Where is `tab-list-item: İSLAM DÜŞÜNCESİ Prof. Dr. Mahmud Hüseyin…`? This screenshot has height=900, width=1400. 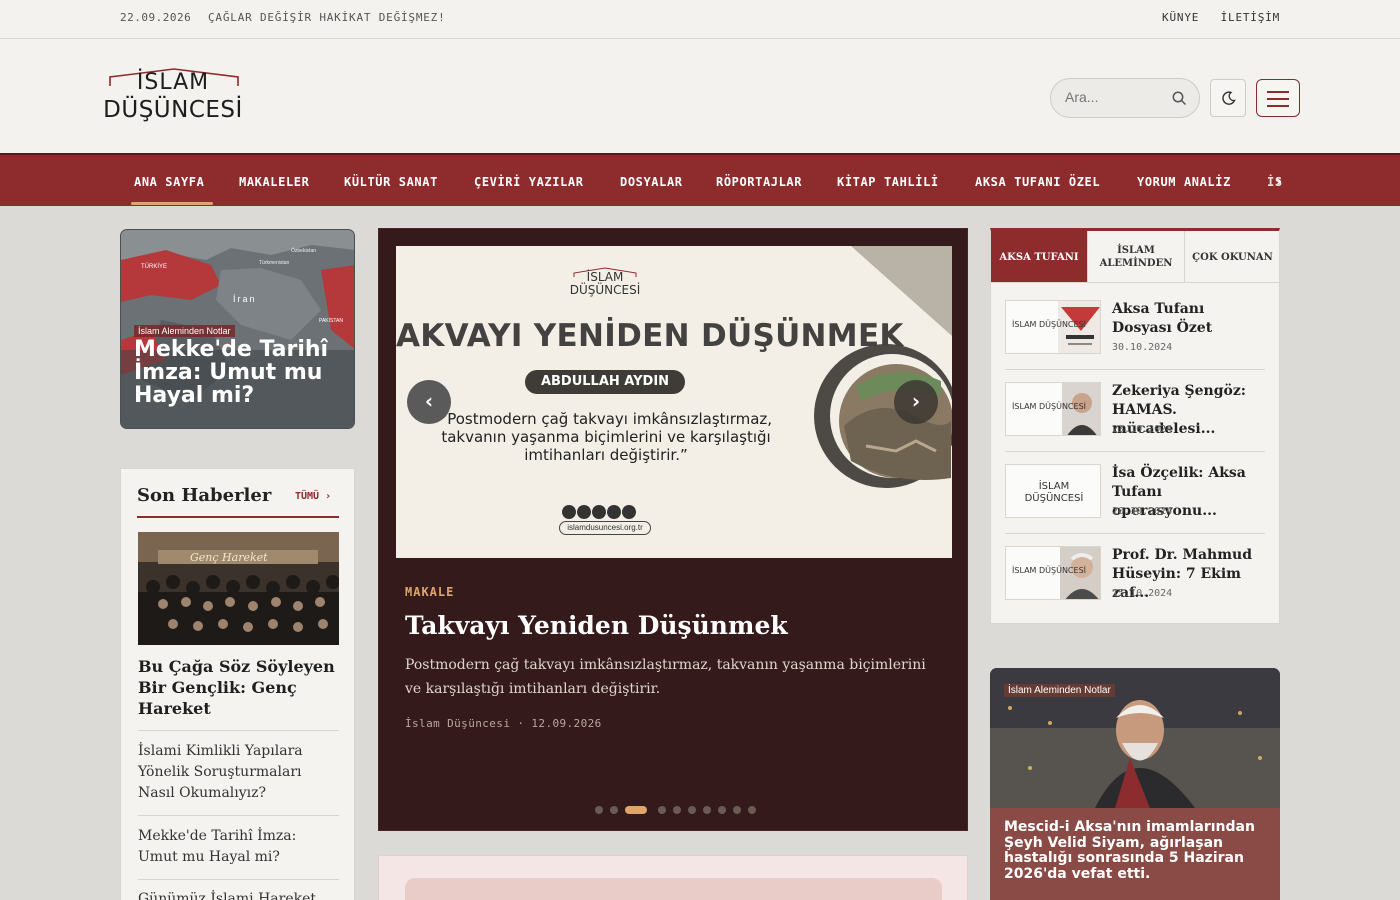 tab-list-item: İSLAM DÜŞÜNCESİ Prof. Dr. Mahmud Hüseyin… is located at coordinates (1135, 587).